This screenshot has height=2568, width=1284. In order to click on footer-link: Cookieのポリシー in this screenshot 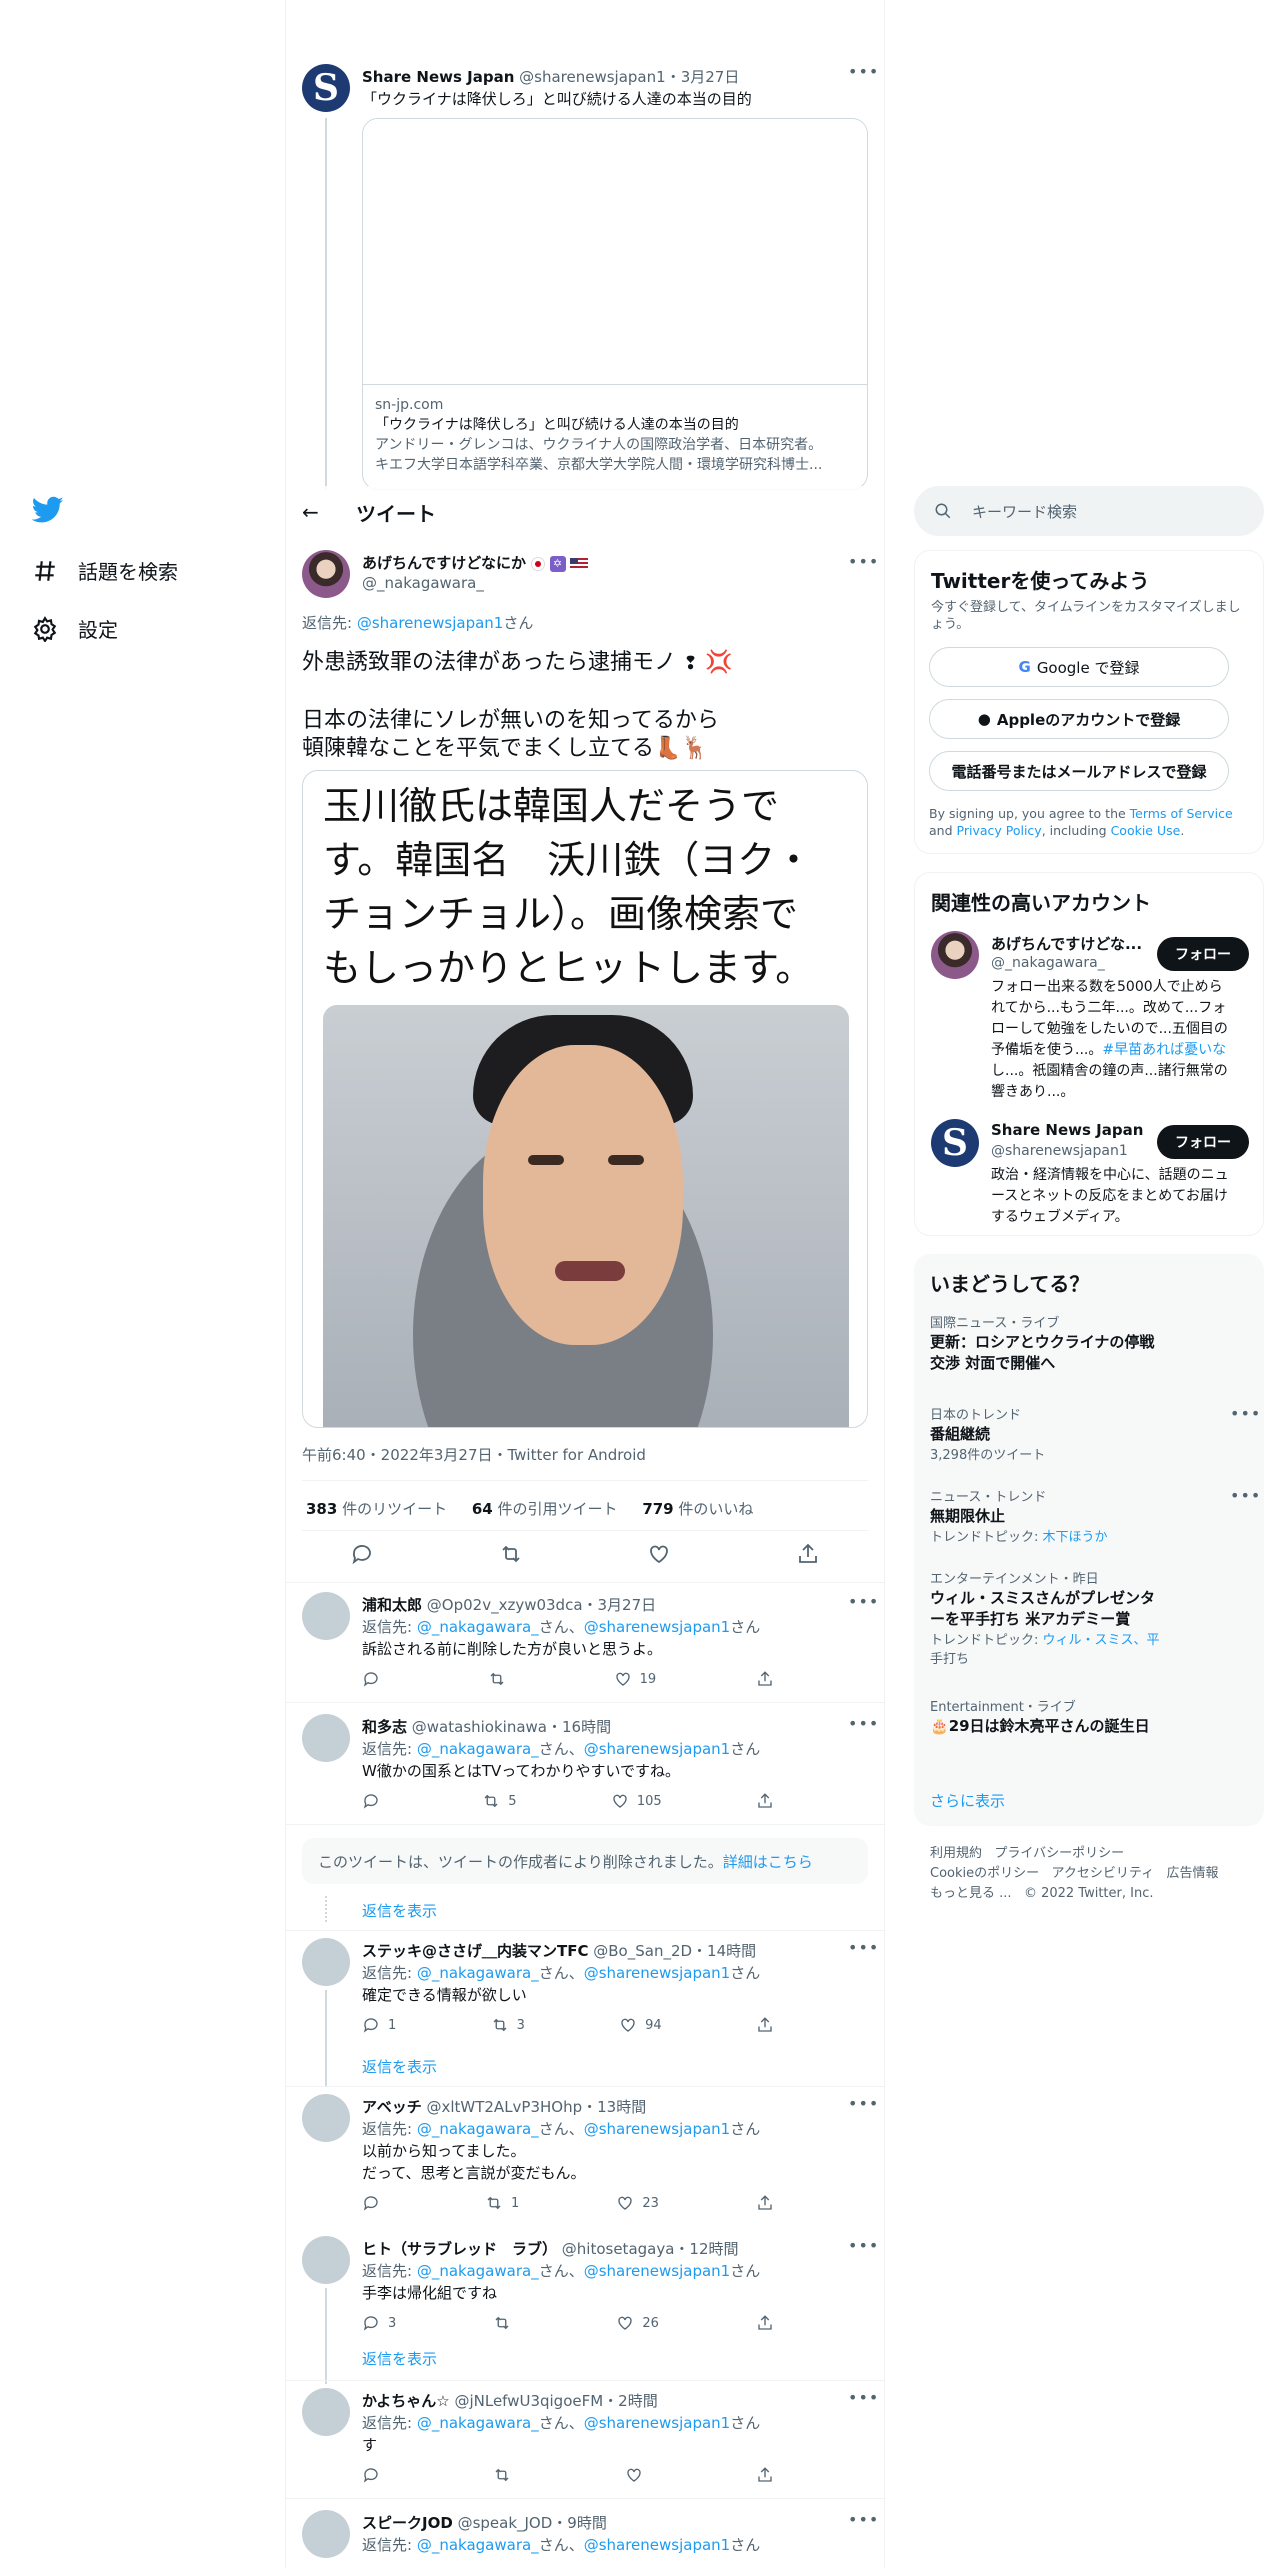, I will do `click(984, 1873)`.